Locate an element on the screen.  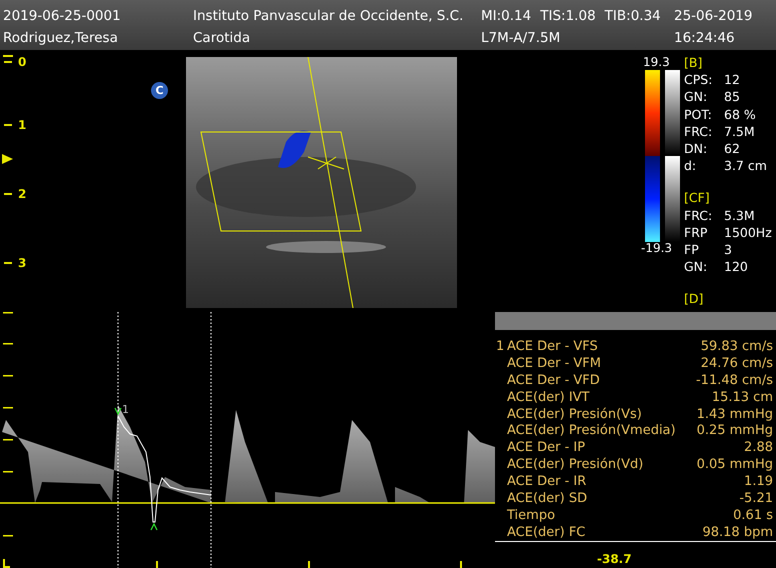
measurement-value: 0.61 s is located at coordinates (753, 515).